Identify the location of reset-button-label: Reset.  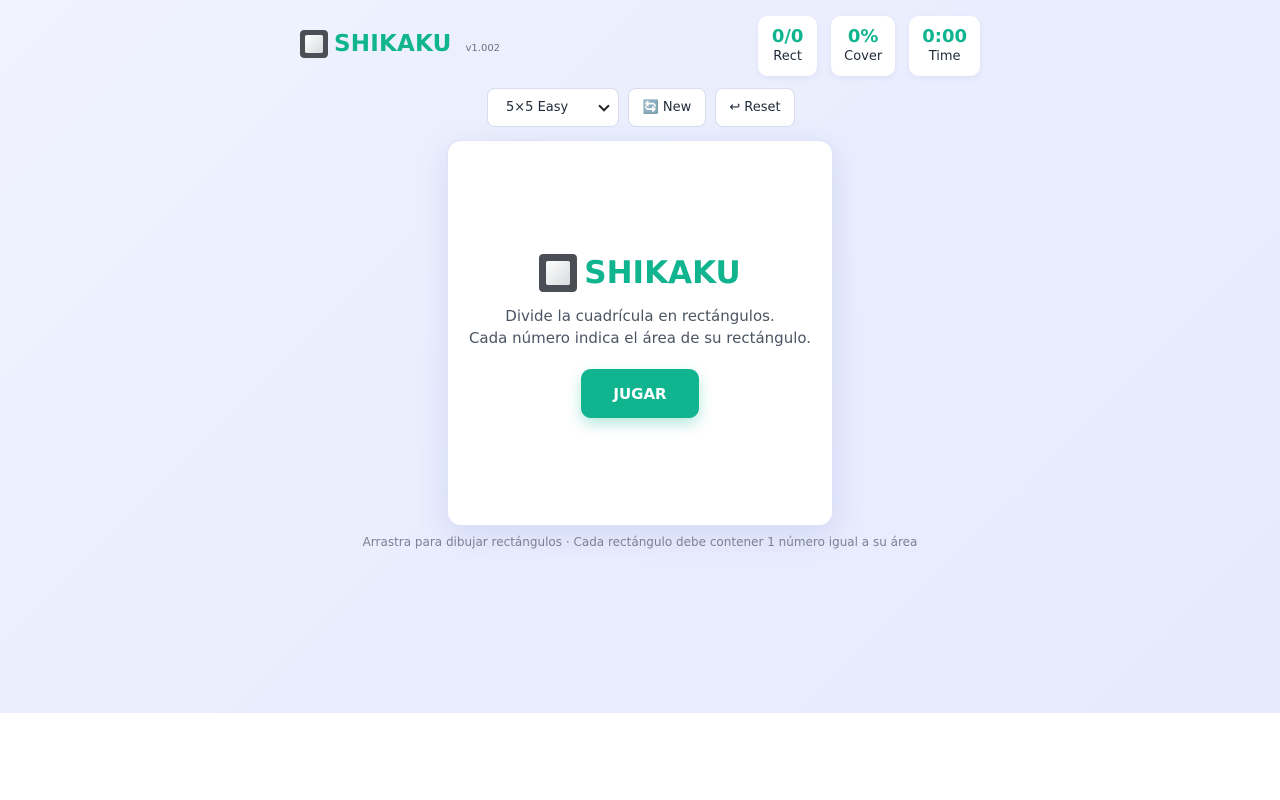
(762, 107).